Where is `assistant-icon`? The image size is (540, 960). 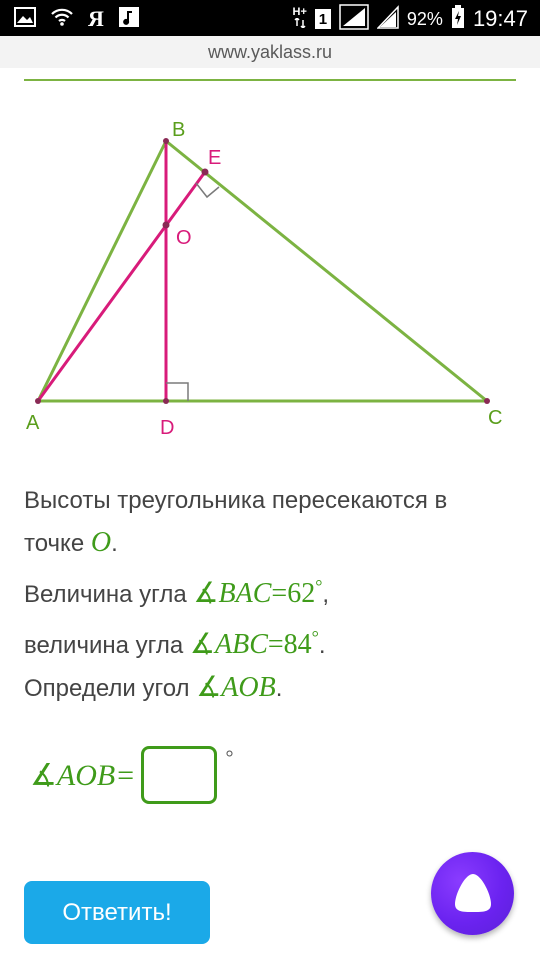 assistant-icon is located at coordinates (473, 893).